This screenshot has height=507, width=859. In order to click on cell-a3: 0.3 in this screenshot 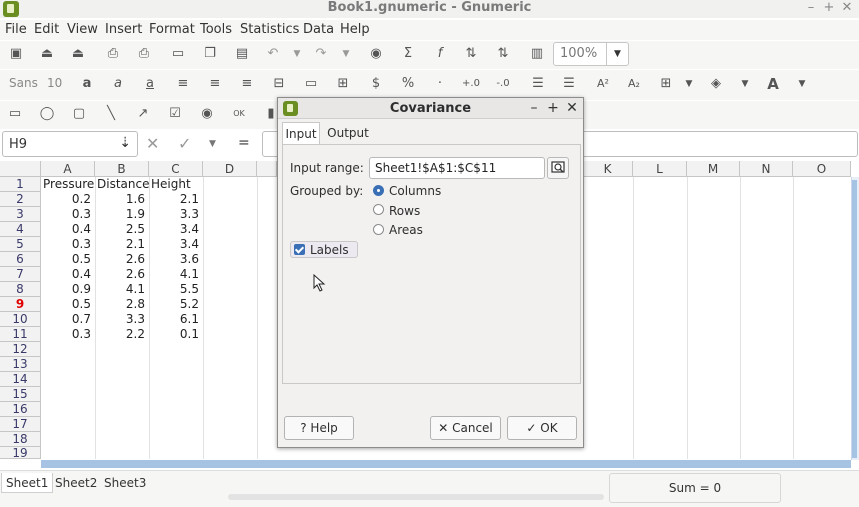, I will do `click(68, 214)`.